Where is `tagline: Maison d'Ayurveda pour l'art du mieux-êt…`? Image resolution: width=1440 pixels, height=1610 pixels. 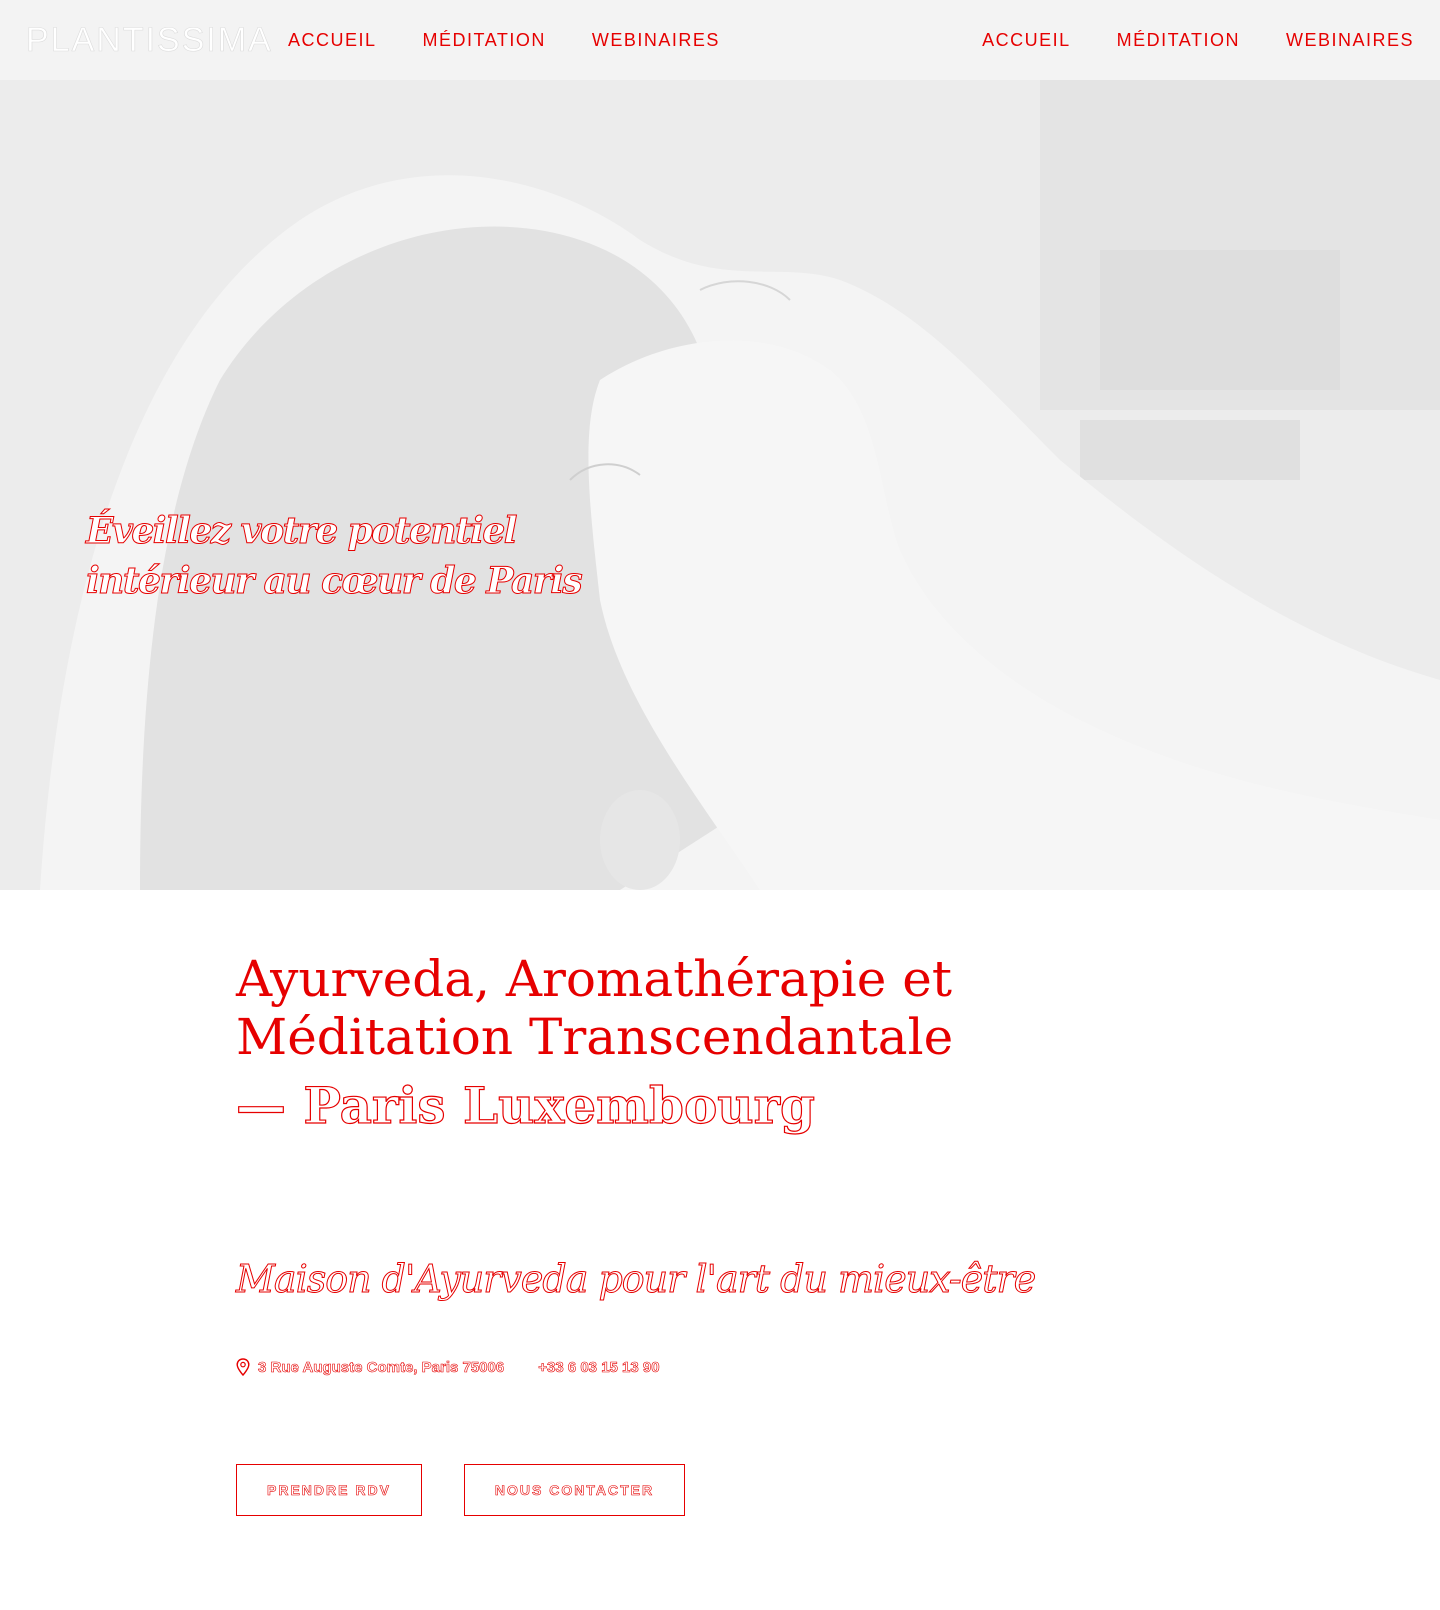 tagline: Maison d'Ayurveda pour l'art du mieux-êt… is located at coordinates (636, 1279).